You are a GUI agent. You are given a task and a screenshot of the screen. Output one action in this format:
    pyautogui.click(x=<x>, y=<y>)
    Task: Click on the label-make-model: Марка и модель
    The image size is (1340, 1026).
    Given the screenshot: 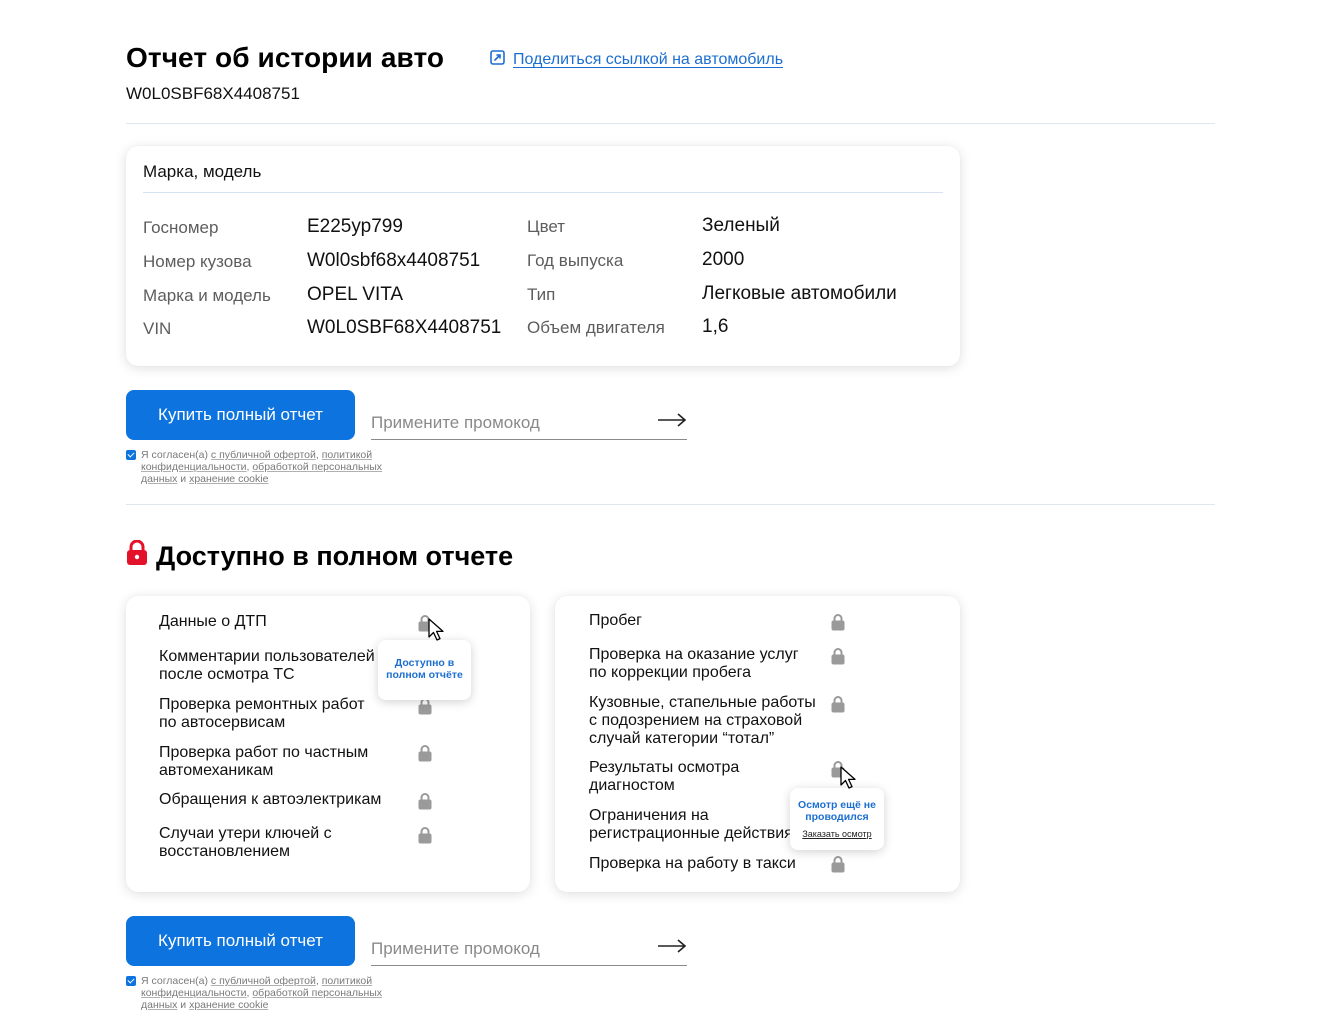 What is the action you would take?
    pyautogui.click(x=207, y=295)
    